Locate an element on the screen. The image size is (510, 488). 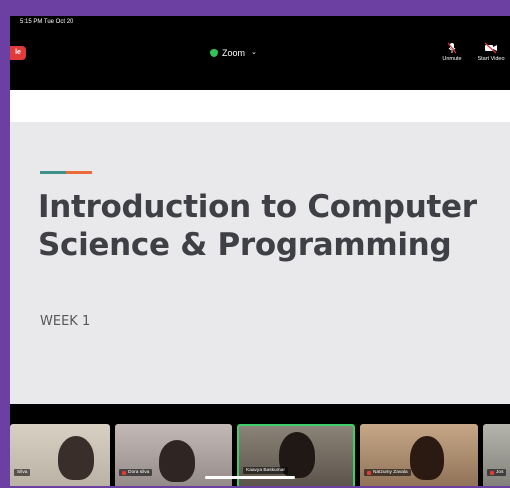
meeting-toolbar: le Zoom ⌄ Unmute Start Video is located at coordinates (260, 50).